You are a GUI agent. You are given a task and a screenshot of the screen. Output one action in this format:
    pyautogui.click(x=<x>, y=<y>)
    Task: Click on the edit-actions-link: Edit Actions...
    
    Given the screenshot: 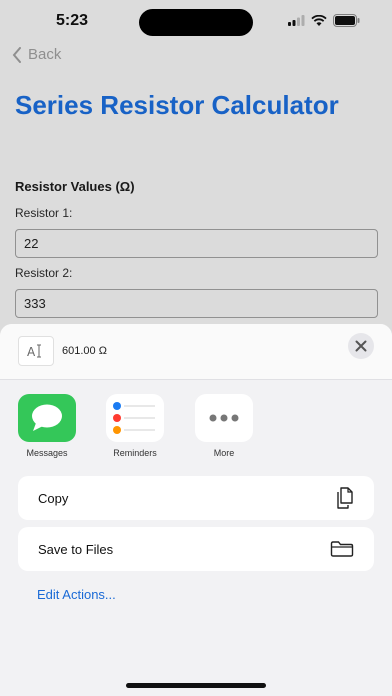 What is the action you would take?
    pyautogui.click(x=76, y=594)
    